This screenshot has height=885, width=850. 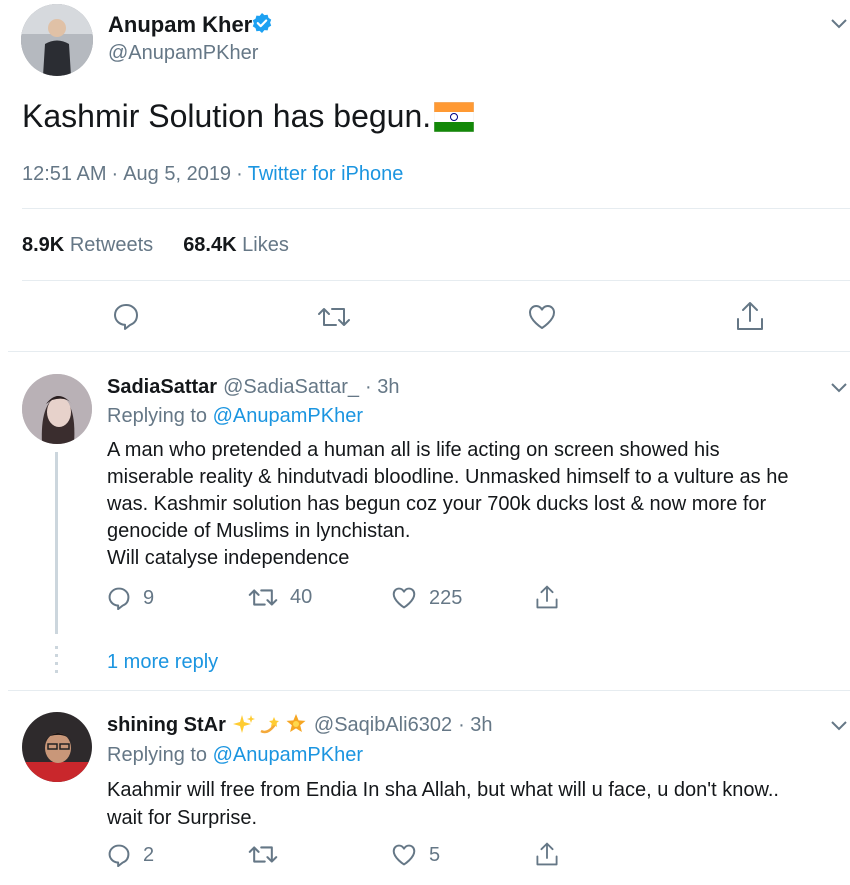 What do you see at coordinates (155, 245) in the screenshot?
I see `tweet-stats: 8.9K Retweets 68.4K Likes` at bounding box center [155, 245].